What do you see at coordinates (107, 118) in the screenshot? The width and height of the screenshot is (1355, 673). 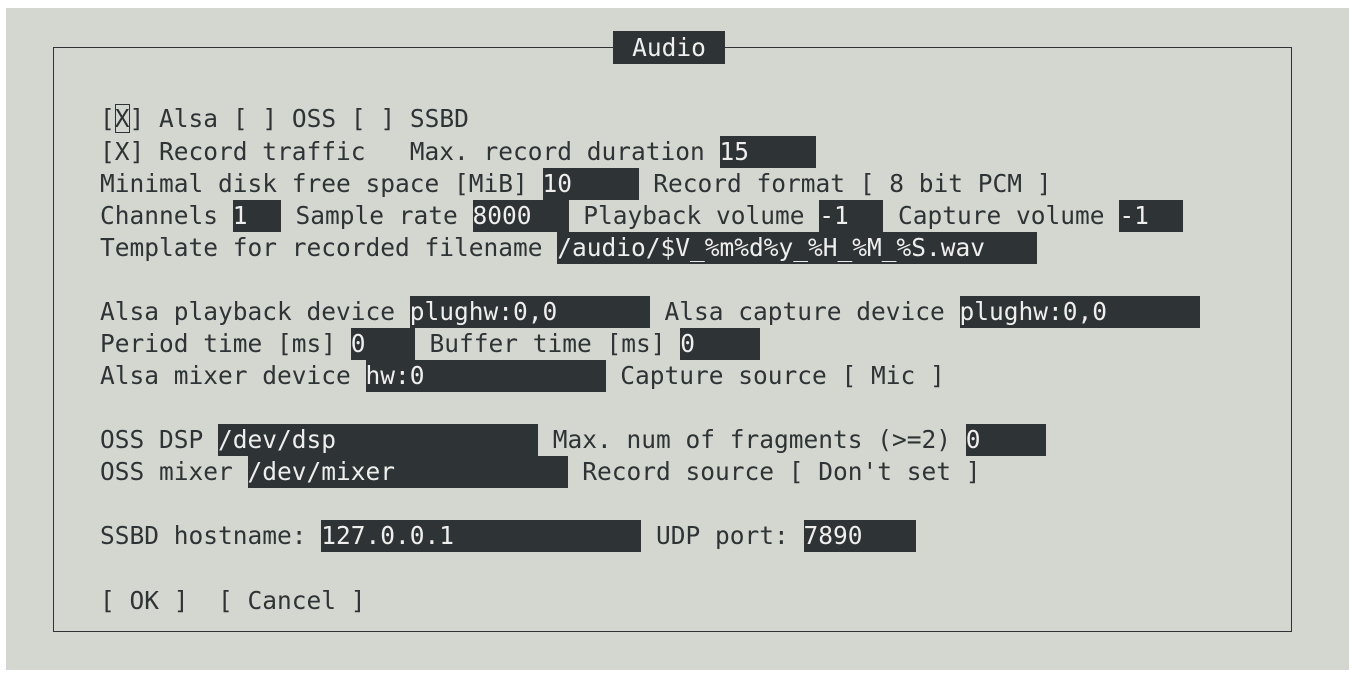 I see `alsa-bracket-open: [` at bounding box center [107, 118].